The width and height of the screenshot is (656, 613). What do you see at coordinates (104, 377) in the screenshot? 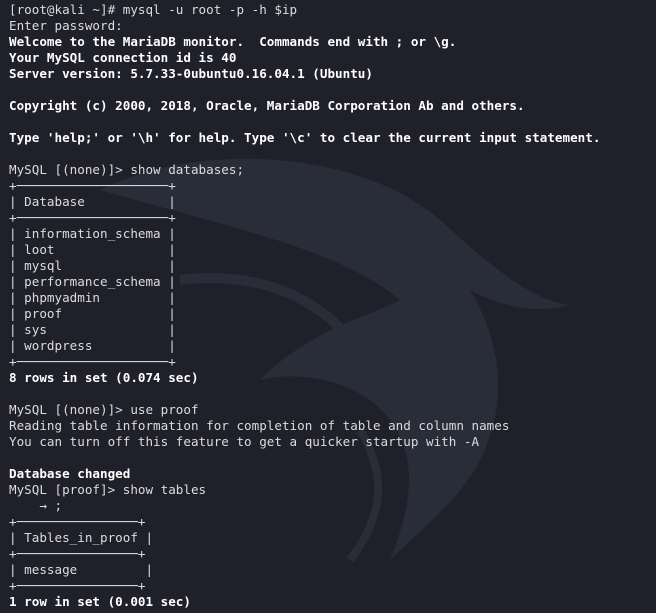
I see `terminal-line: 8 rows in set (0.074 sec)` at bounding box center [104, 377].